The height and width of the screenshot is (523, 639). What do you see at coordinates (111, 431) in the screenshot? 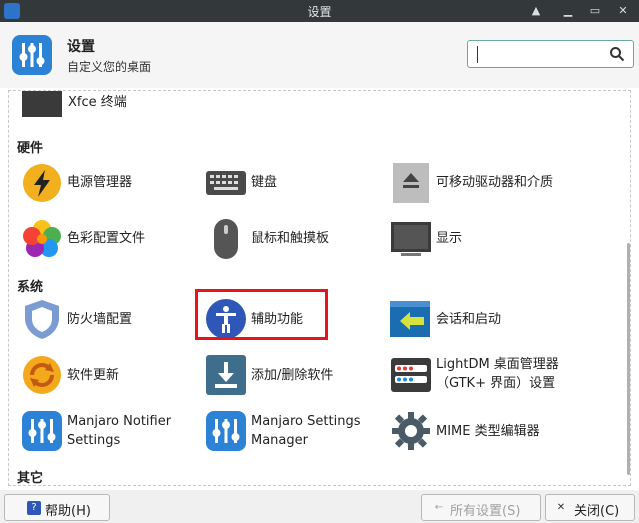
I see `item-manjaro-notifier: Manjaro Notifier Settings` at bounding box center [111, 431].